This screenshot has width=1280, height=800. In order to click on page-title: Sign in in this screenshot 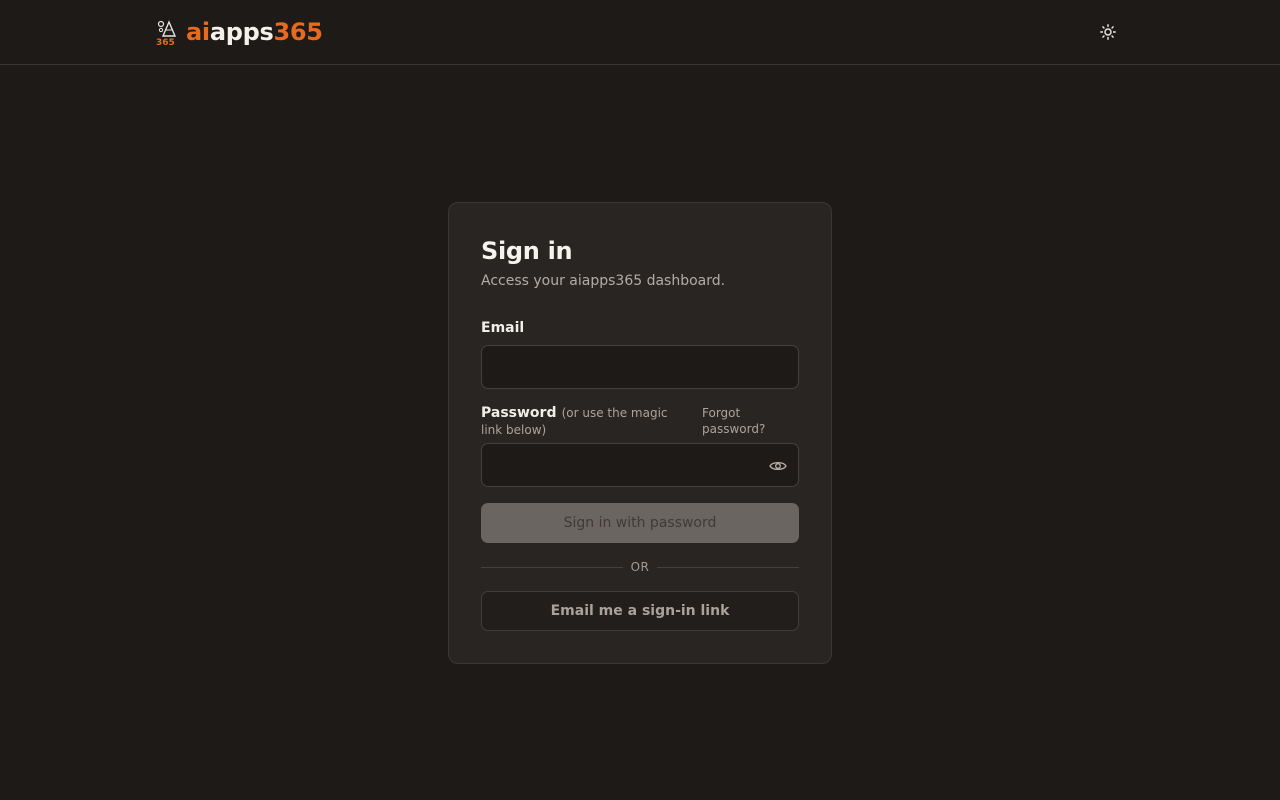, I will do `click(527, 251)`.